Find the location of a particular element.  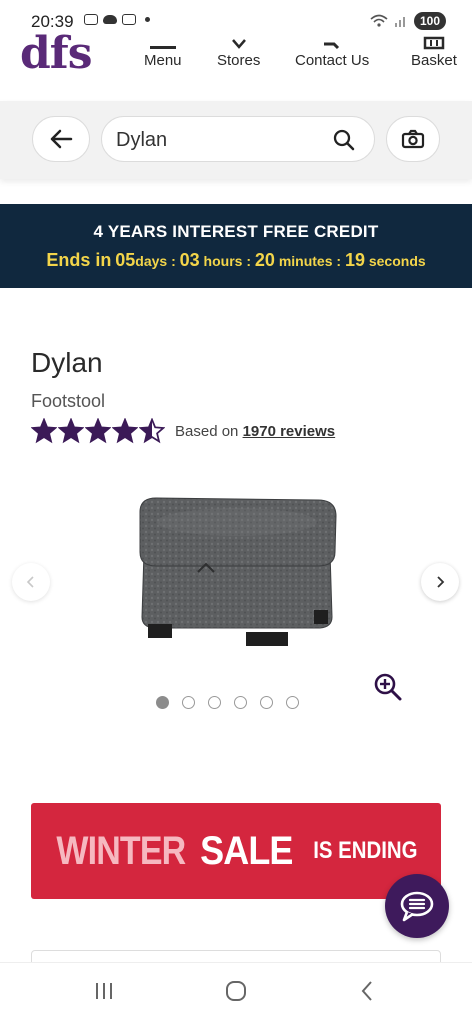

winter-sale-banner: WINTER SALE IS ENDING is located at coordinates (236, 851).